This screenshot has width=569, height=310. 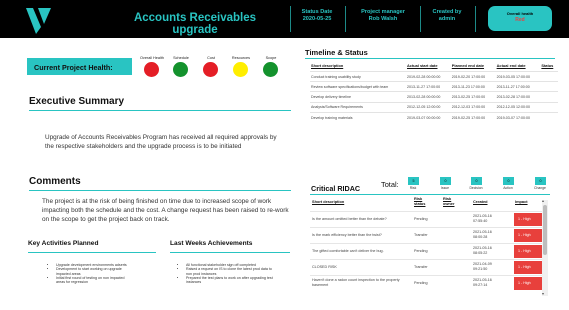 What do you see at coordinates (358, 97) in the screenshot?
I see `cell: Develop delivery timeline` at bounding box center [358, 97].